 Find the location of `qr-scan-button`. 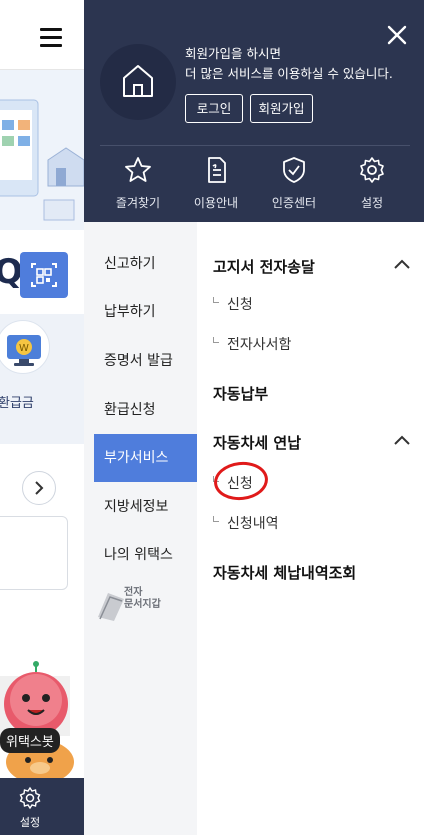

qr-scan-button is located at coordinates (44, 275).